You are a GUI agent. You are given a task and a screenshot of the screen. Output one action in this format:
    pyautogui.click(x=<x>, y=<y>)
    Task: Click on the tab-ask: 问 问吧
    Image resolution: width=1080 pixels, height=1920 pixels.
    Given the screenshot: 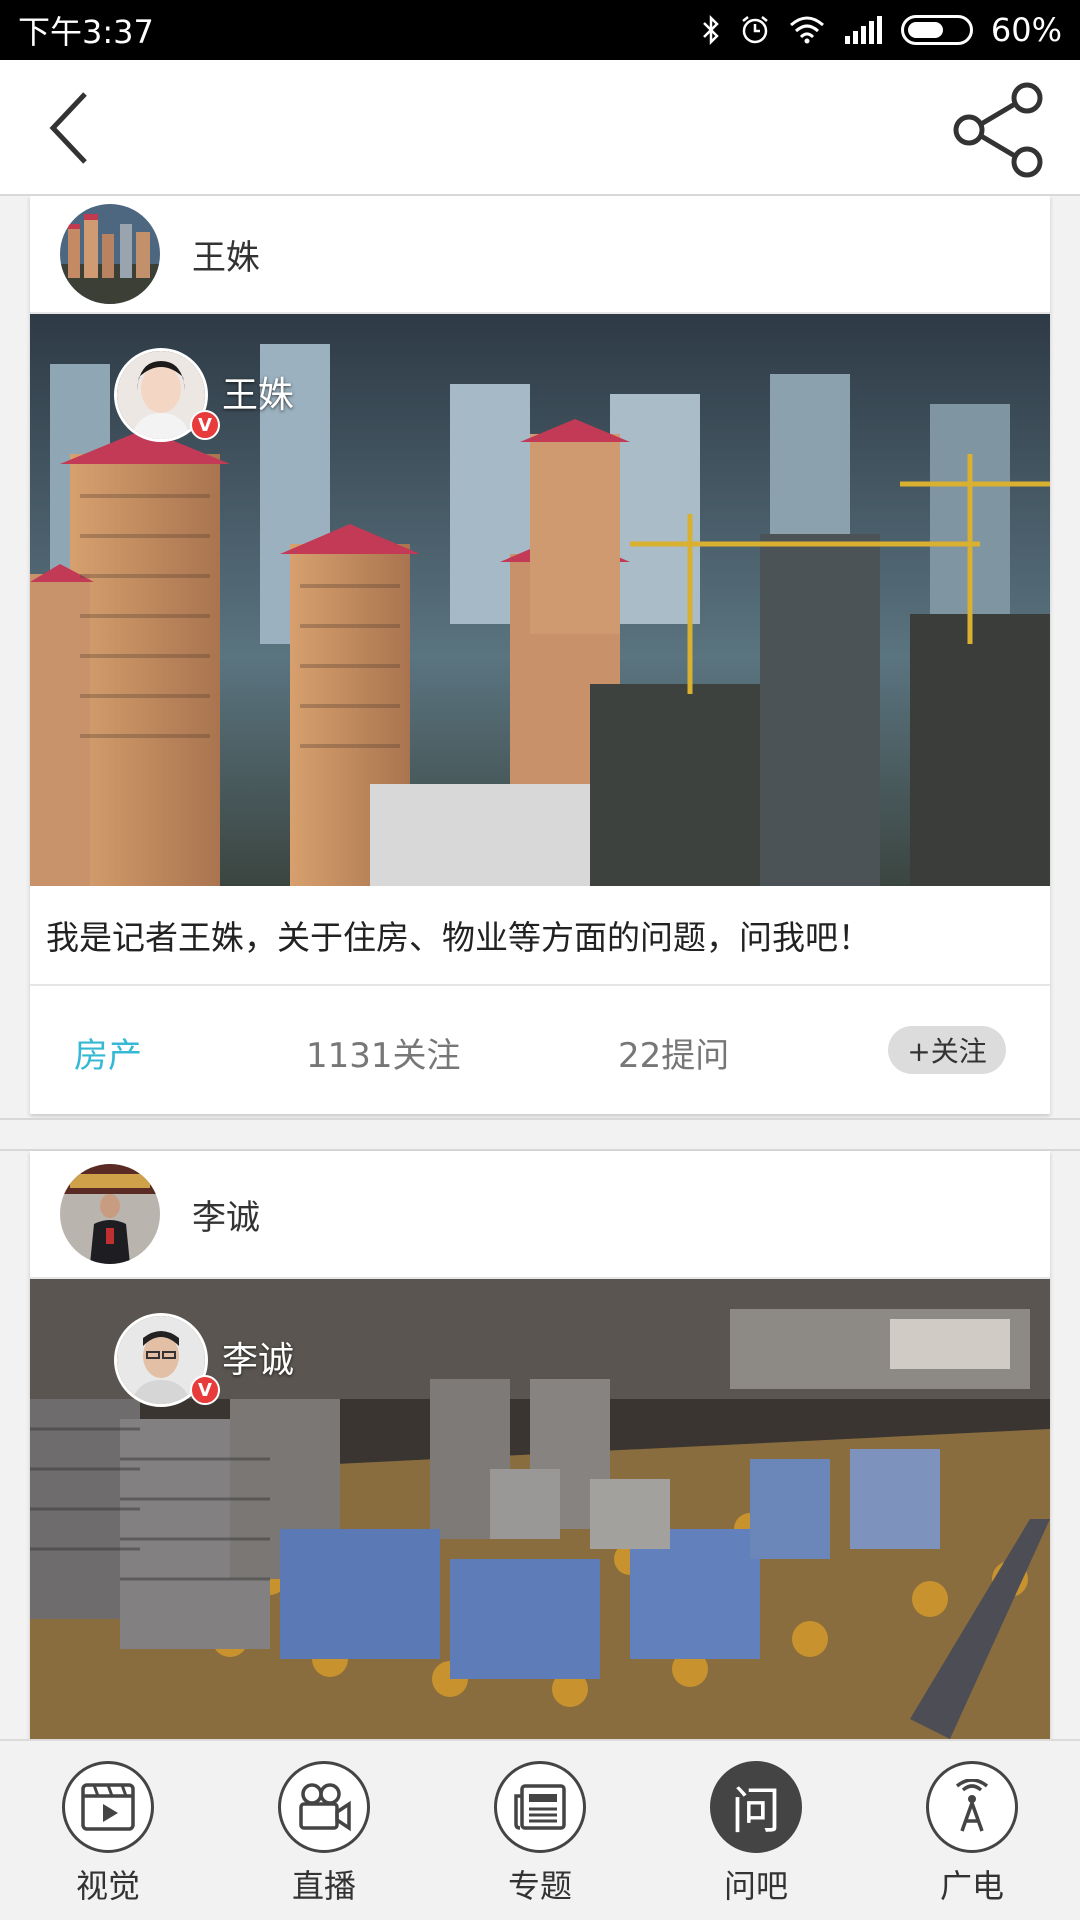 What is the action you would take?
    pyautogui.click(x=756, y=1830)
    